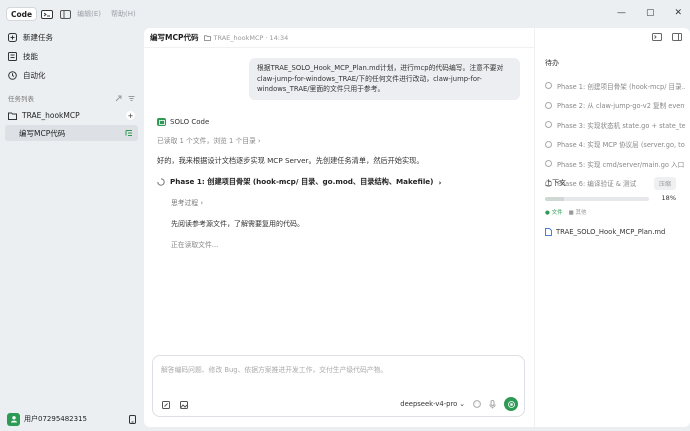 Image resolution: width=690 pixels, height=431 pixels. I want to click on filter-icon, so click(131, 98).